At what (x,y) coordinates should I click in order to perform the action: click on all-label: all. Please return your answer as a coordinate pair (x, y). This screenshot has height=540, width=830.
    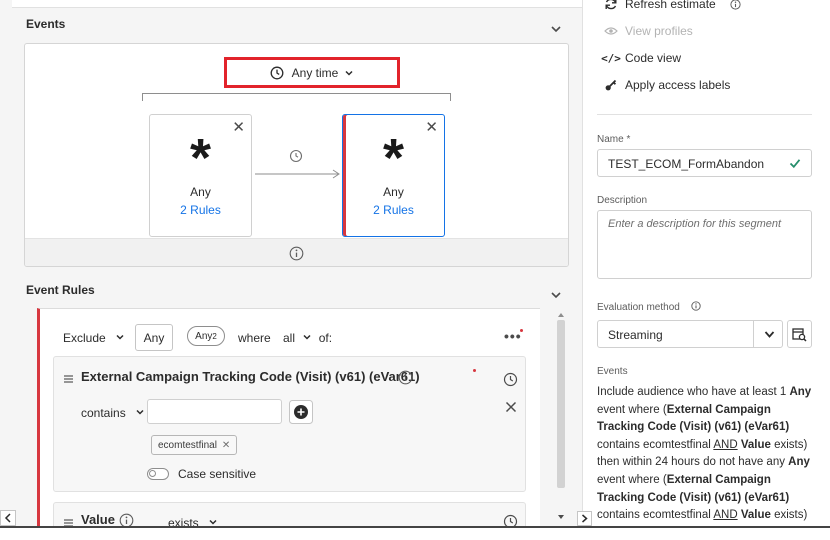
    Looking at the image, I should click on (289, 338).